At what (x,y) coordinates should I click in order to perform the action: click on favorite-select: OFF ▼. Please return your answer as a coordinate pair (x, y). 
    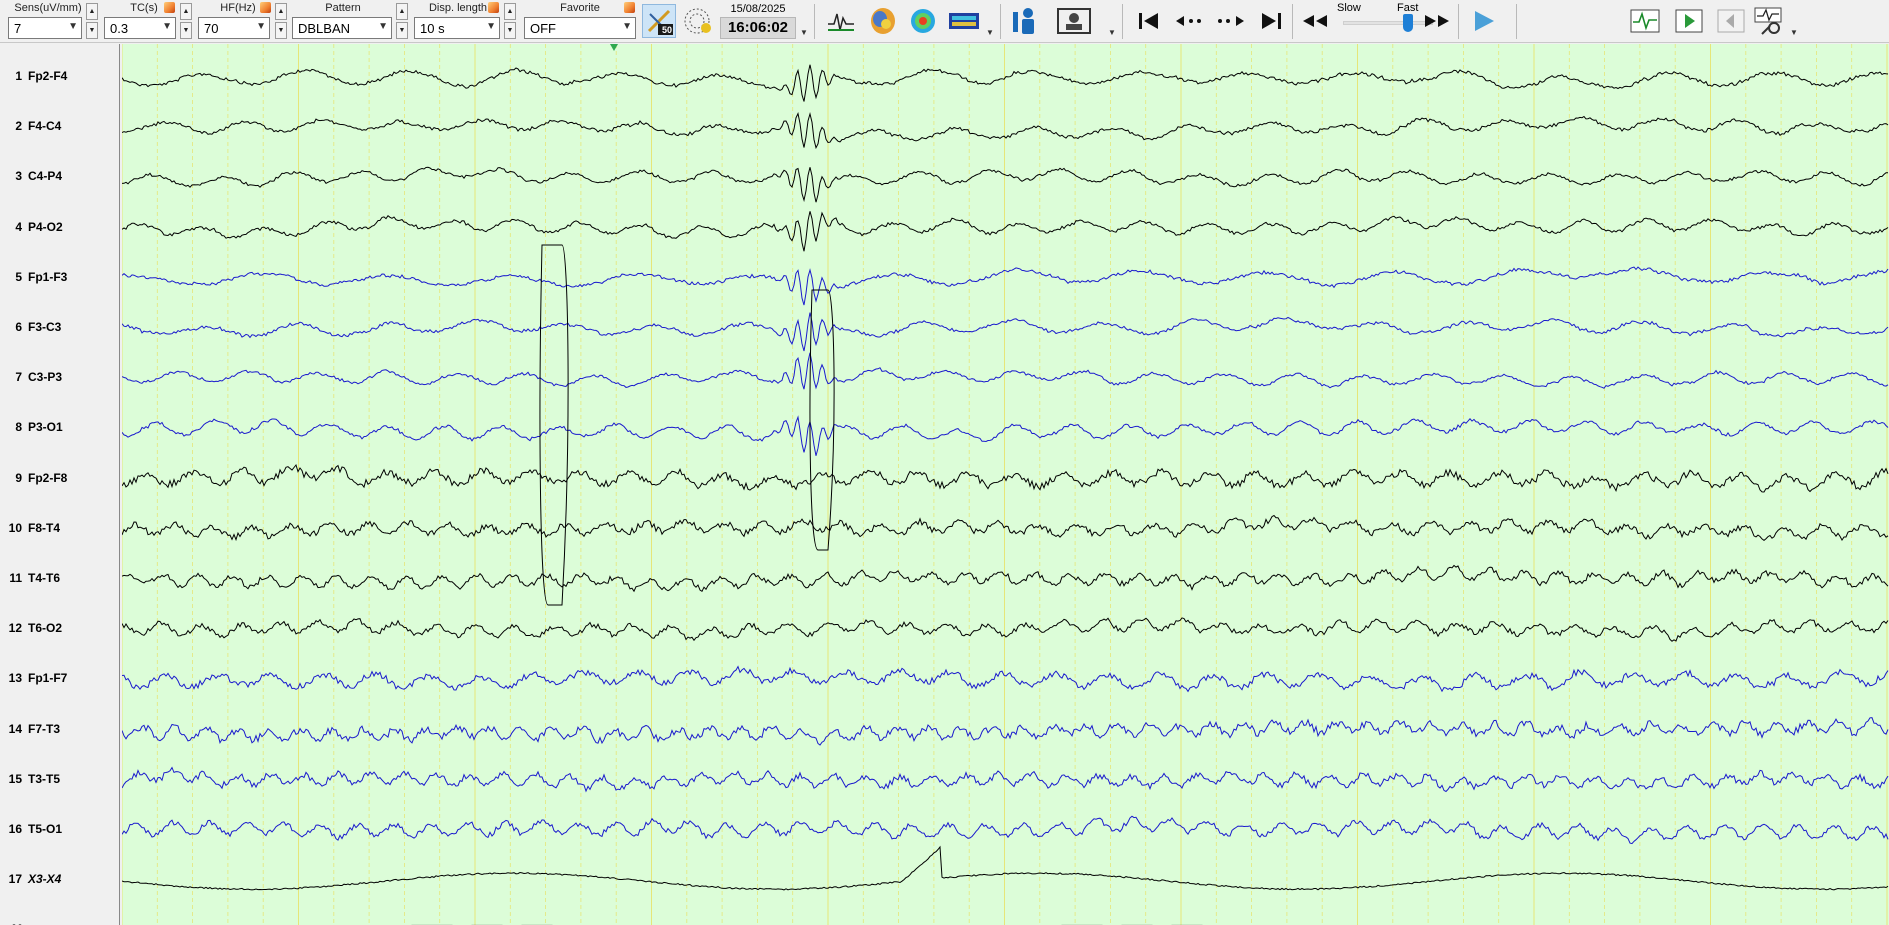
    Looking at the image, I should click on (580, 28).